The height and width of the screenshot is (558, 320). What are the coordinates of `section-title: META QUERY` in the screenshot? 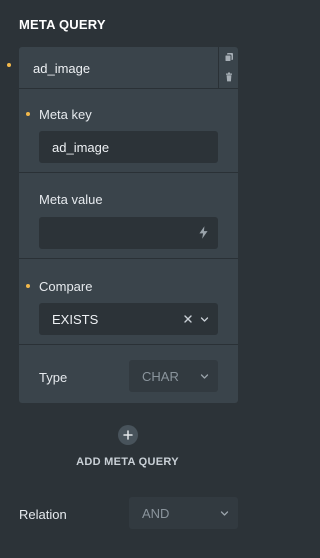 It's located at (62, 24).